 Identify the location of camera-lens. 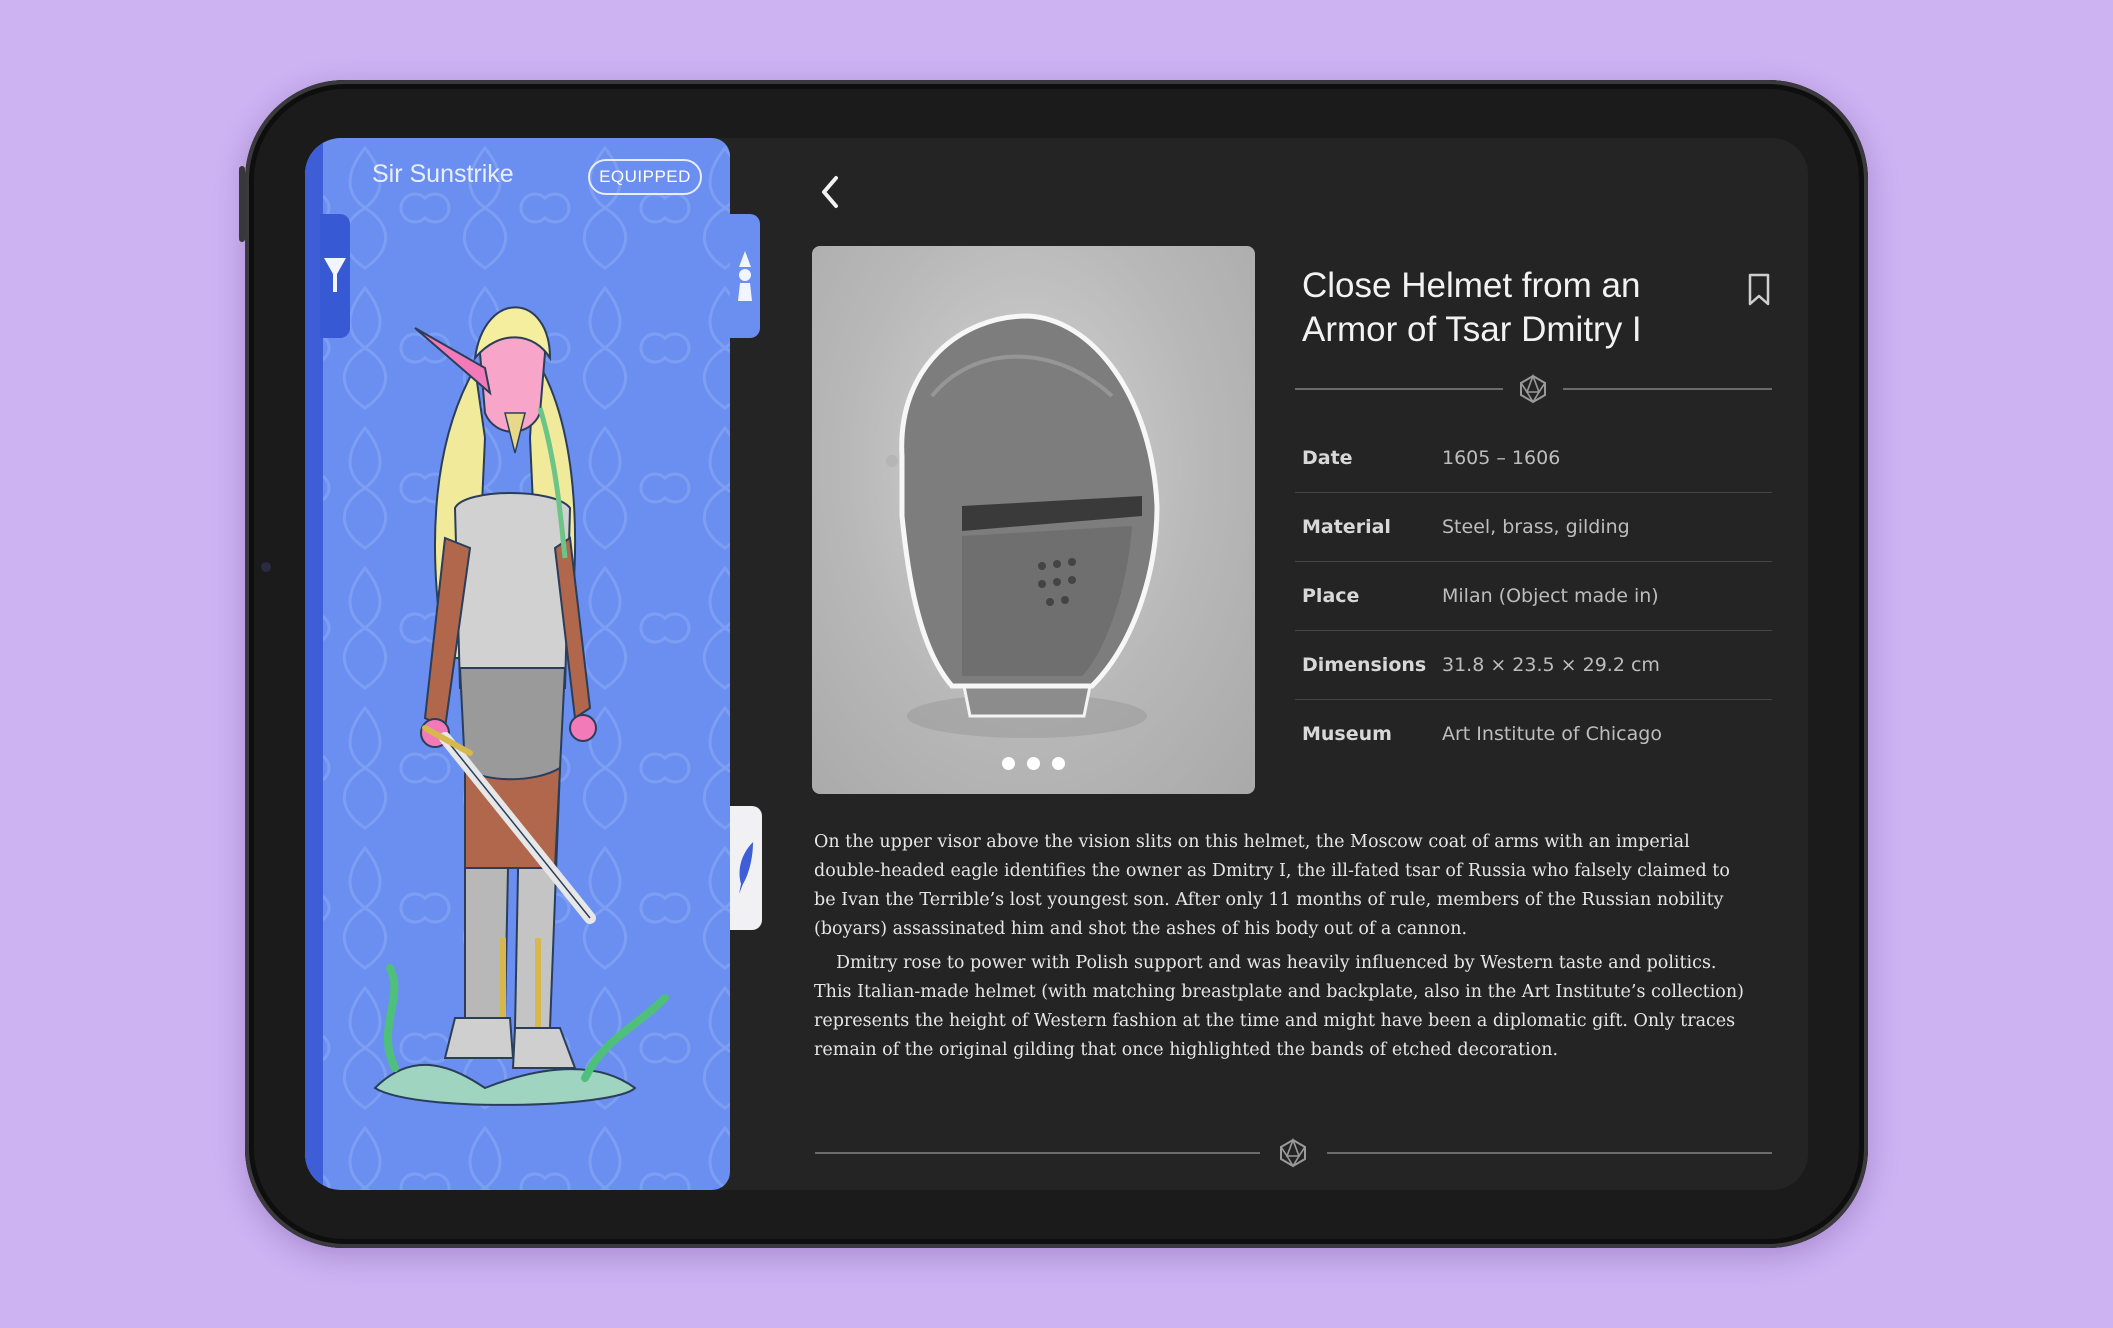
(266, 567).